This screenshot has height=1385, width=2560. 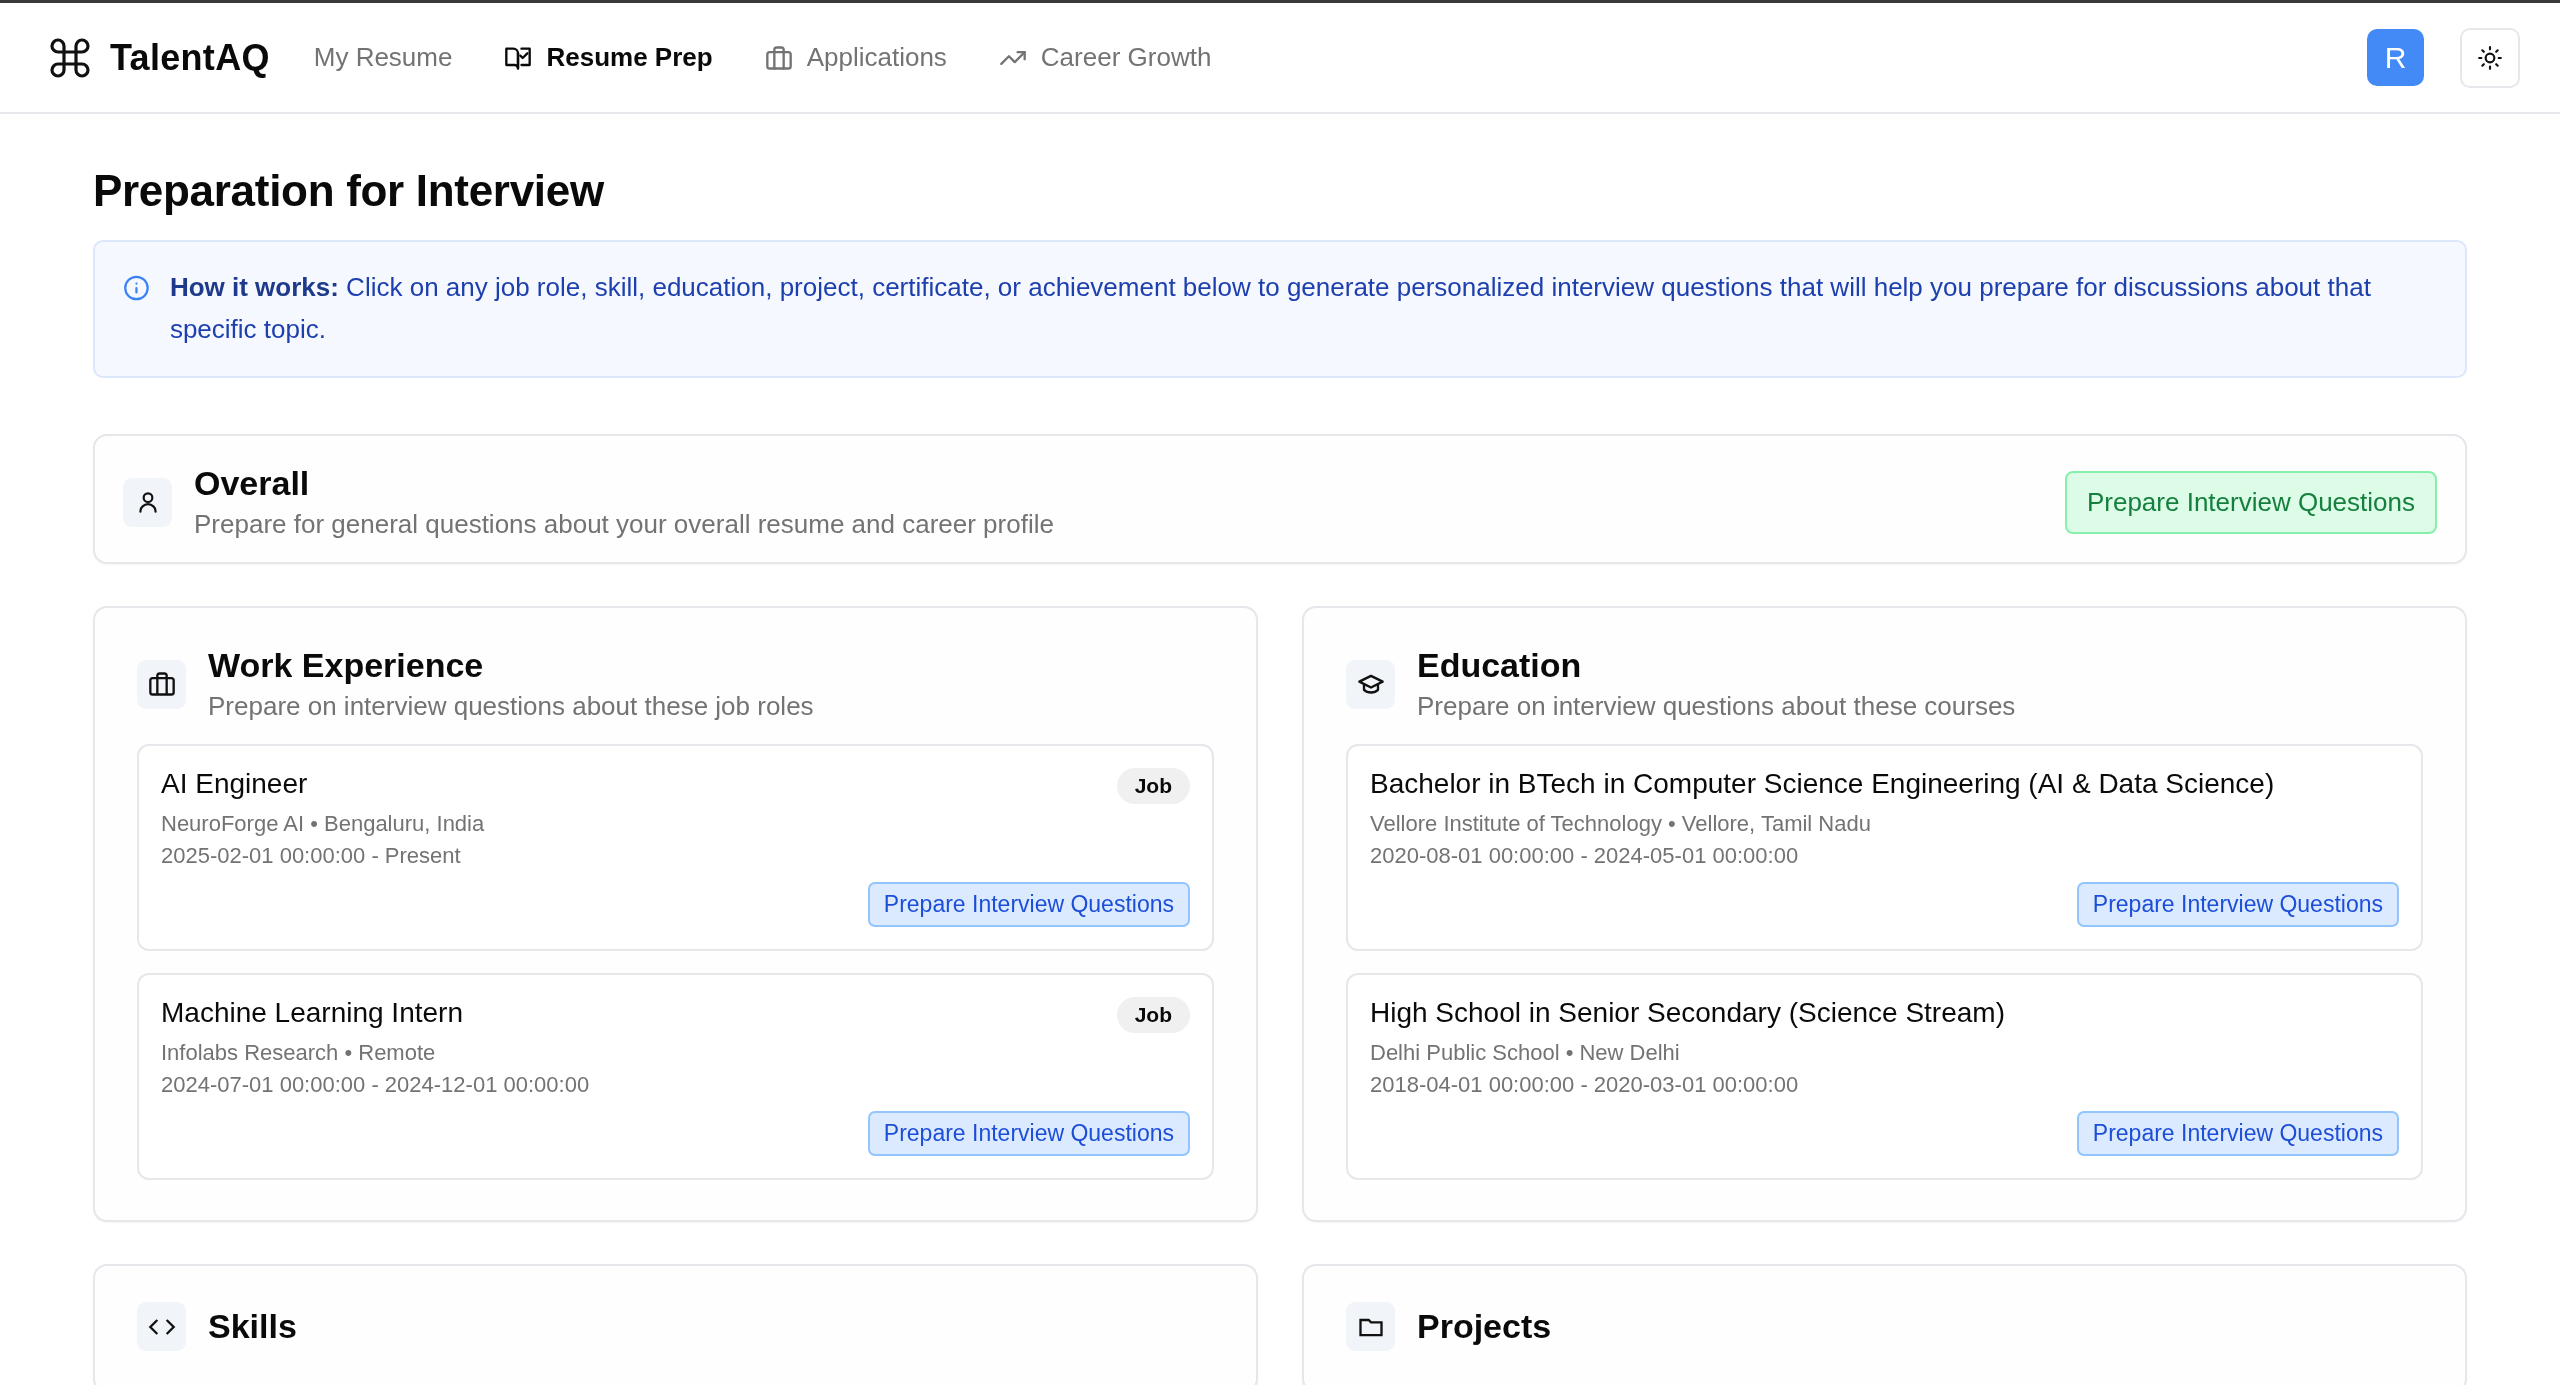 I want to click on info-text: How it works: Click on any job role, skill, education, project, certificate, or achievement below to generate personalized interview questions that will help you prepare for discussions about that specific topic., so click(x=1270, y=308).